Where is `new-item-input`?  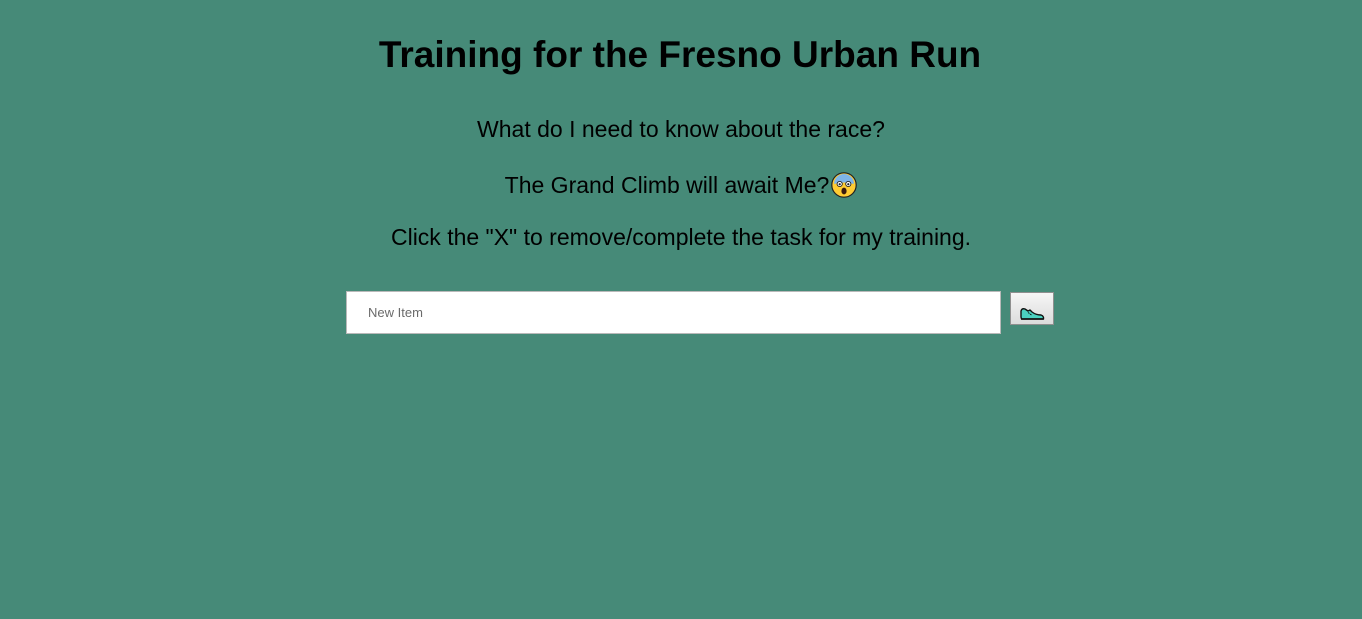
new-item-input is located at coordinates (673, 312).